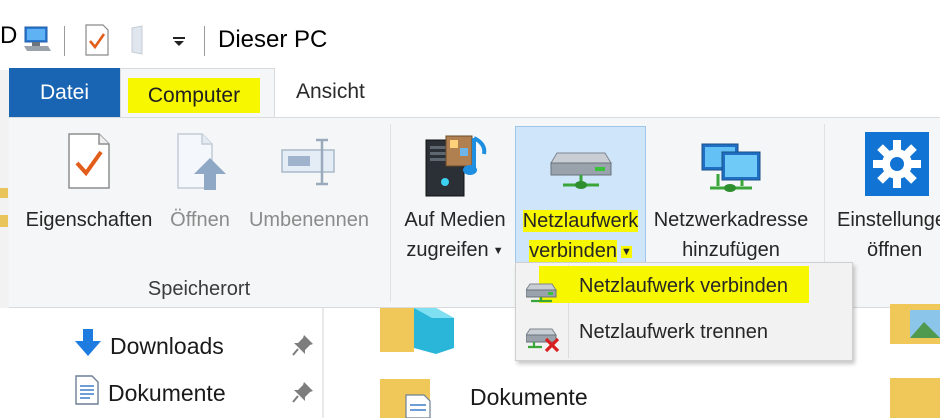  Describe the element at coordinates (323, 363) in the screenshot. I see `pane-divider` at that location.